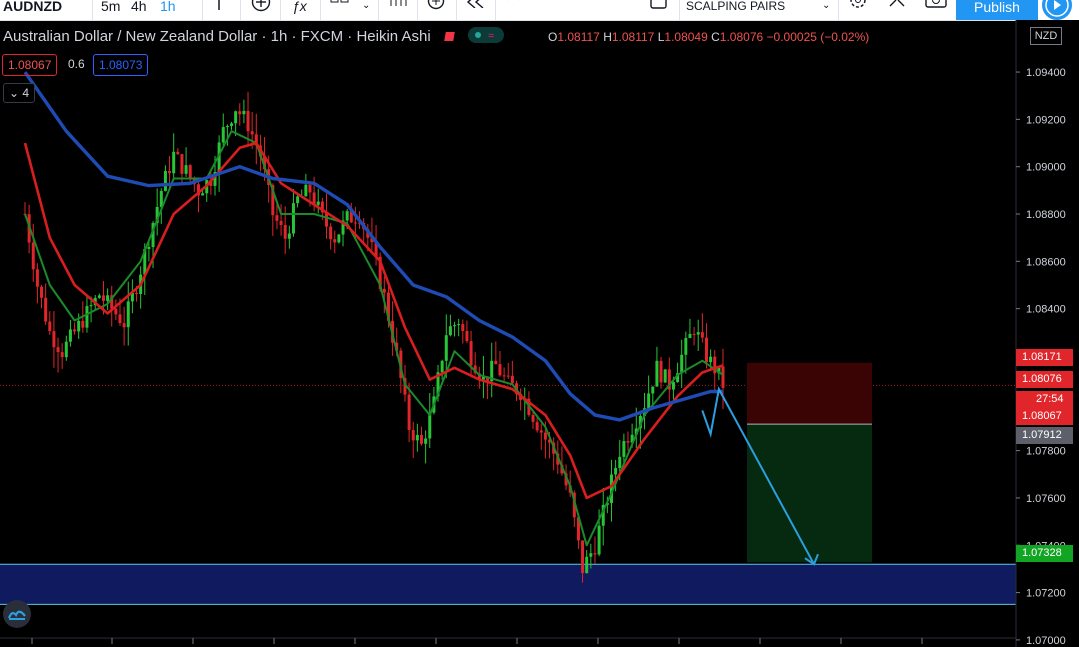 This screenshot has height=647, width=1079. I want to click on y-tick-label: 1.08400, so click(1046, 310).